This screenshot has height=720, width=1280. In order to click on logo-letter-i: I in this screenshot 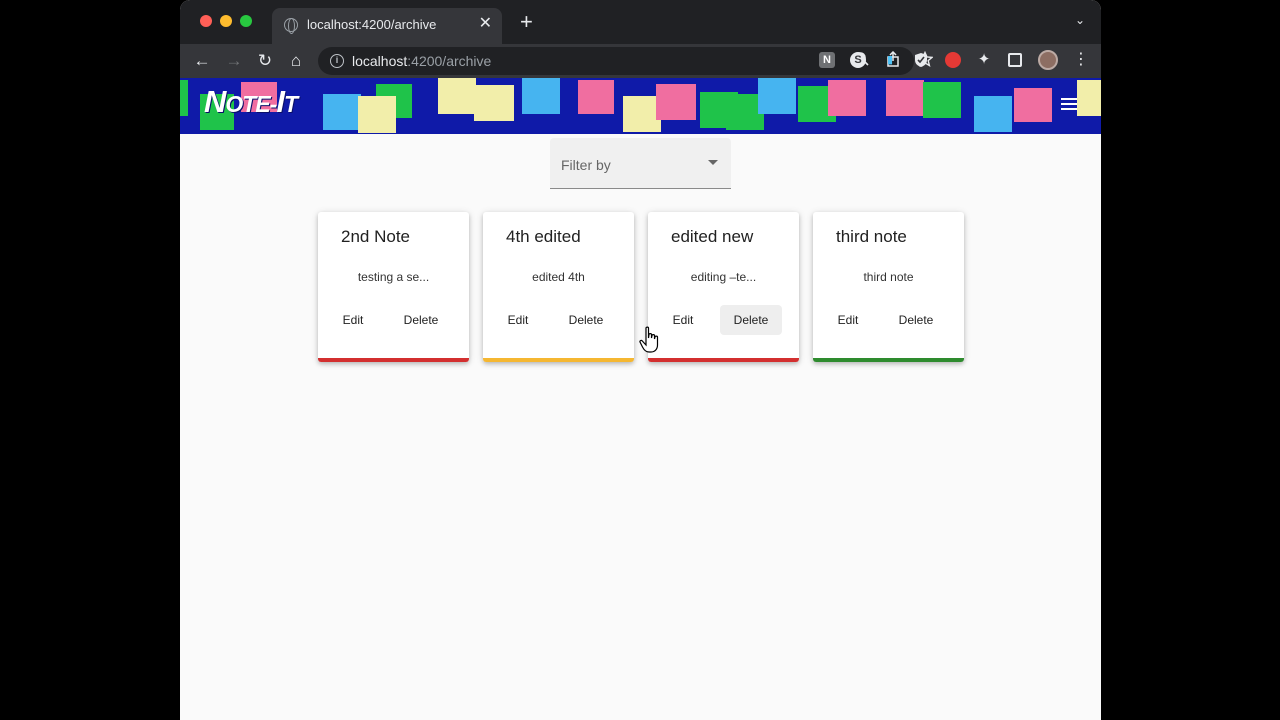, I will do `click(280, 101)`.